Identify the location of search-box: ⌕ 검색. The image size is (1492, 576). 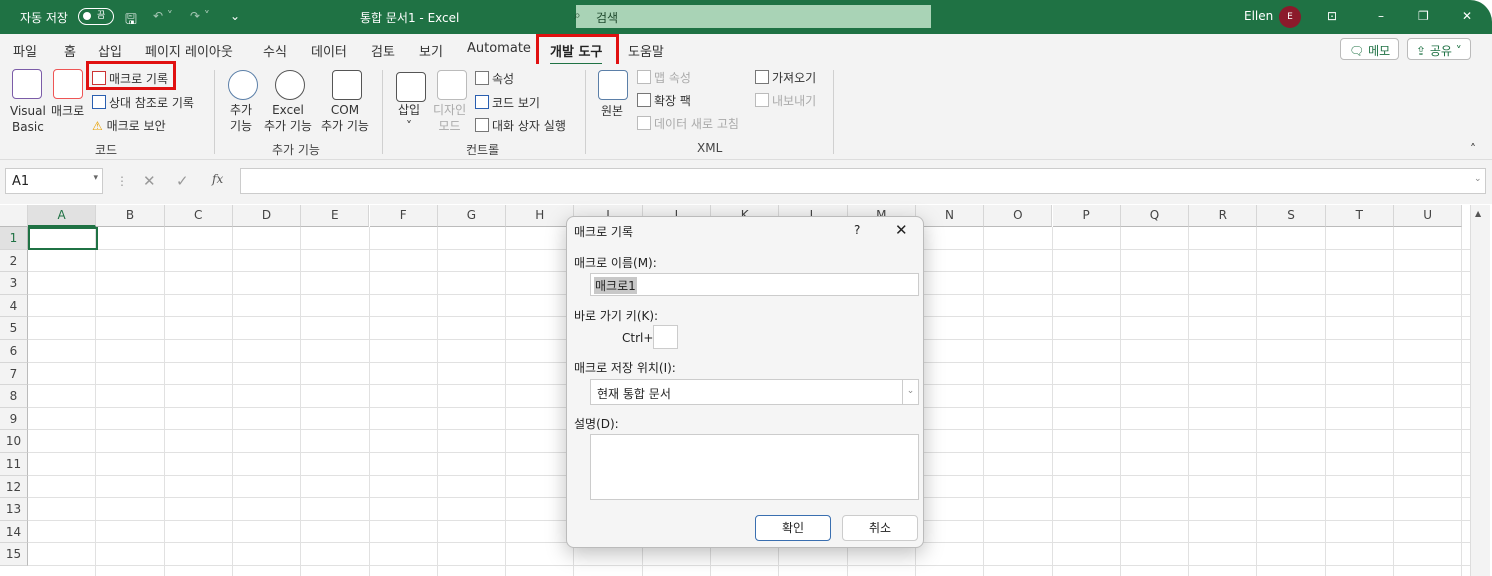
(752, 16).